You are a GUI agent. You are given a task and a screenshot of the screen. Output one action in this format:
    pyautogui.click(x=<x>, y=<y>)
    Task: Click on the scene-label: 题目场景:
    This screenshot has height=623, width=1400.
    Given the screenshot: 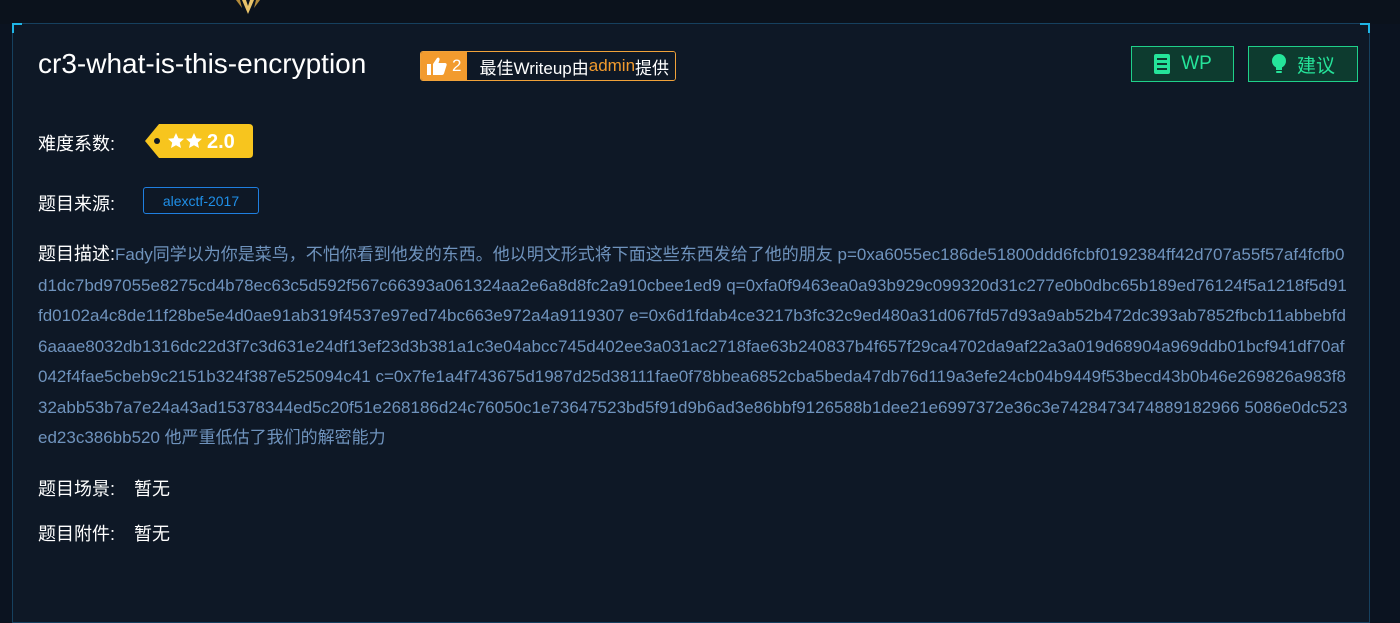 What is the action you would take?
    pyautogui.click(x=77, y=489)
    